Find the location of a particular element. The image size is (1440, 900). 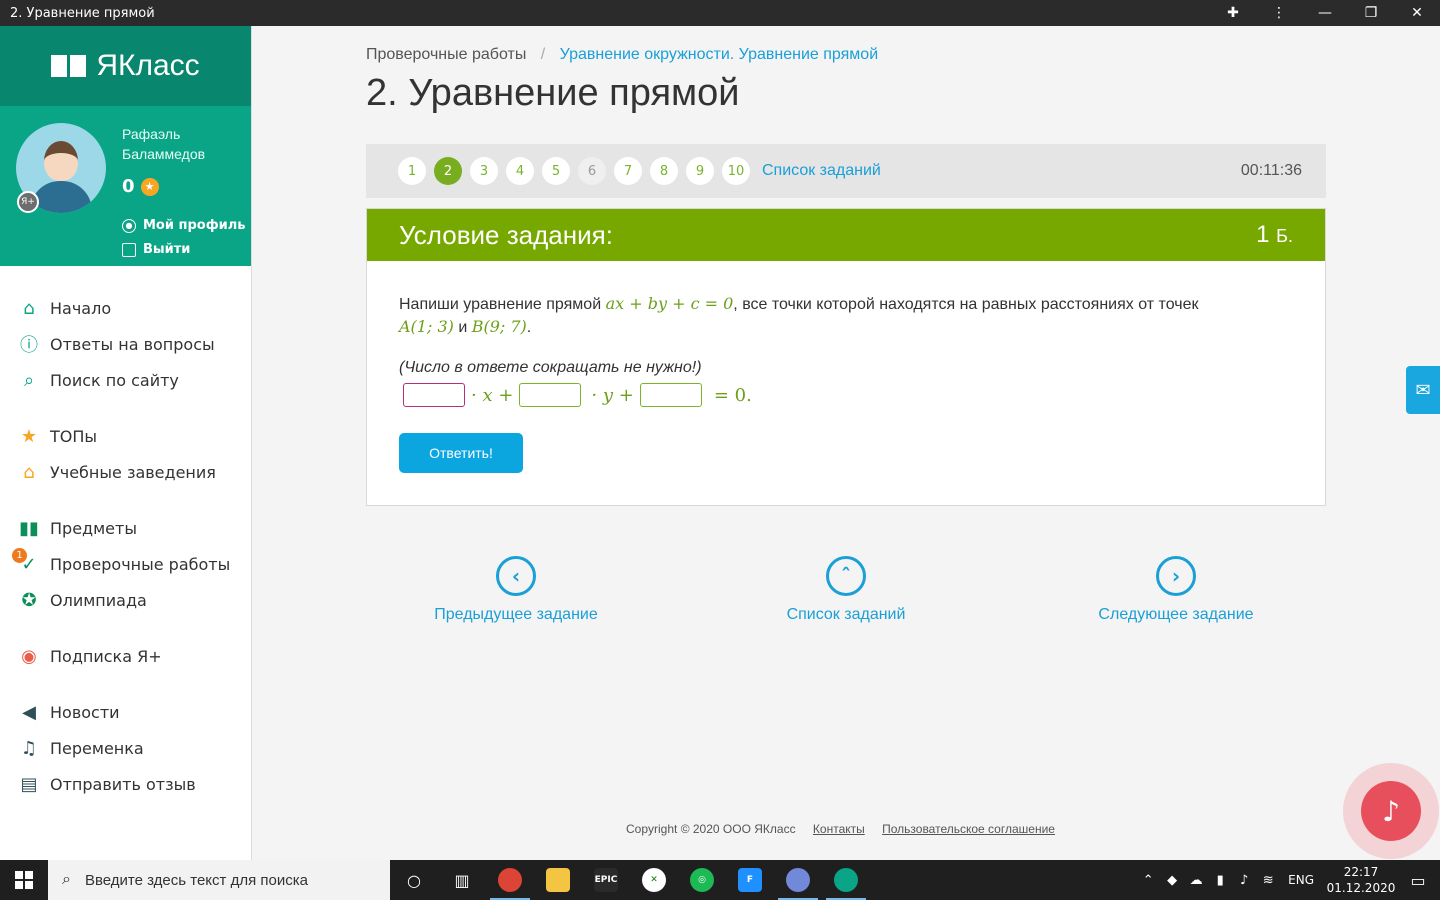

taskbar-chrome is located at coordinates (510, 880).